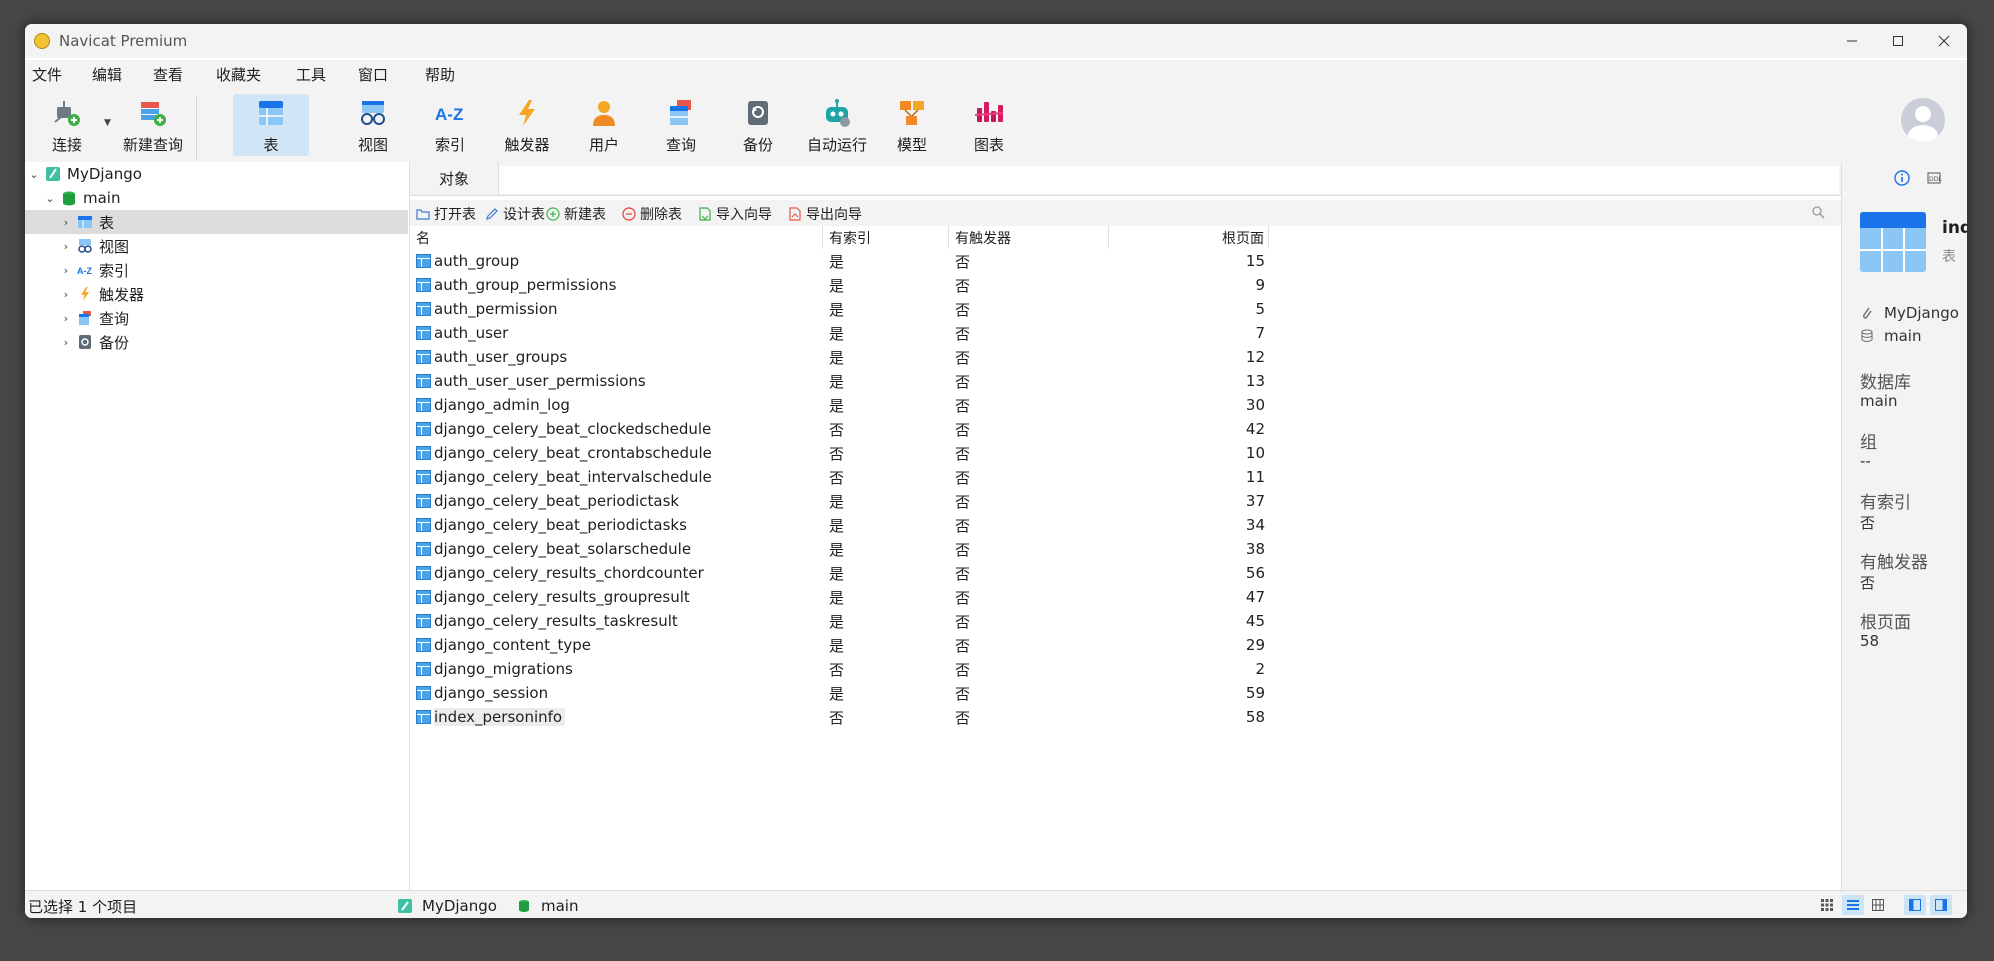  What do you see at coordinates (216, 270) in the screenshot?
I see `tree-item-indexes: › A-Z 索引` at bounding box center [216, 270].